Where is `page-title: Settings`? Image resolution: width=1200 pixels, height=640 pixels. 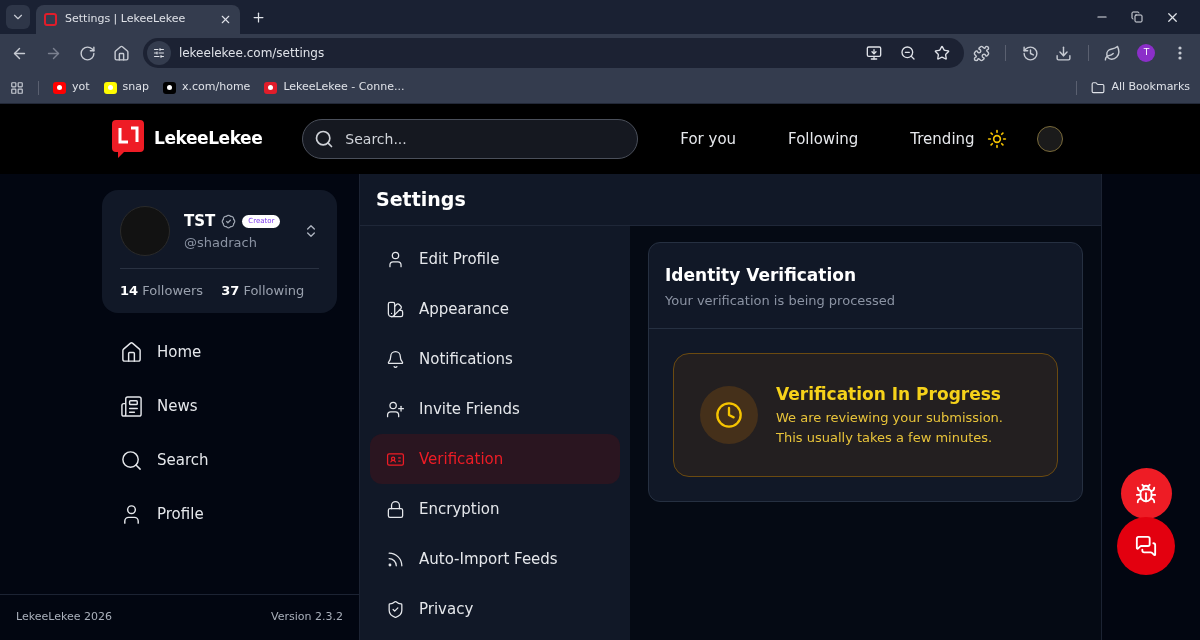
page-title: Settings is located at coordinates (421, 200).